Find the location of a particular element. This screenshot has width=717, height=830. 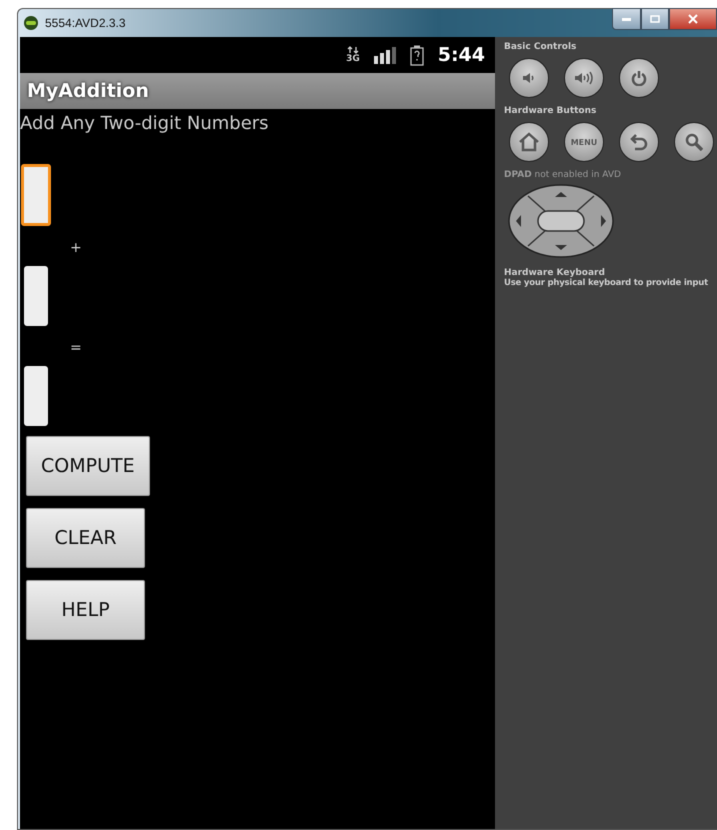

clock-time: 5:44 is located at coordinates (461, 55).